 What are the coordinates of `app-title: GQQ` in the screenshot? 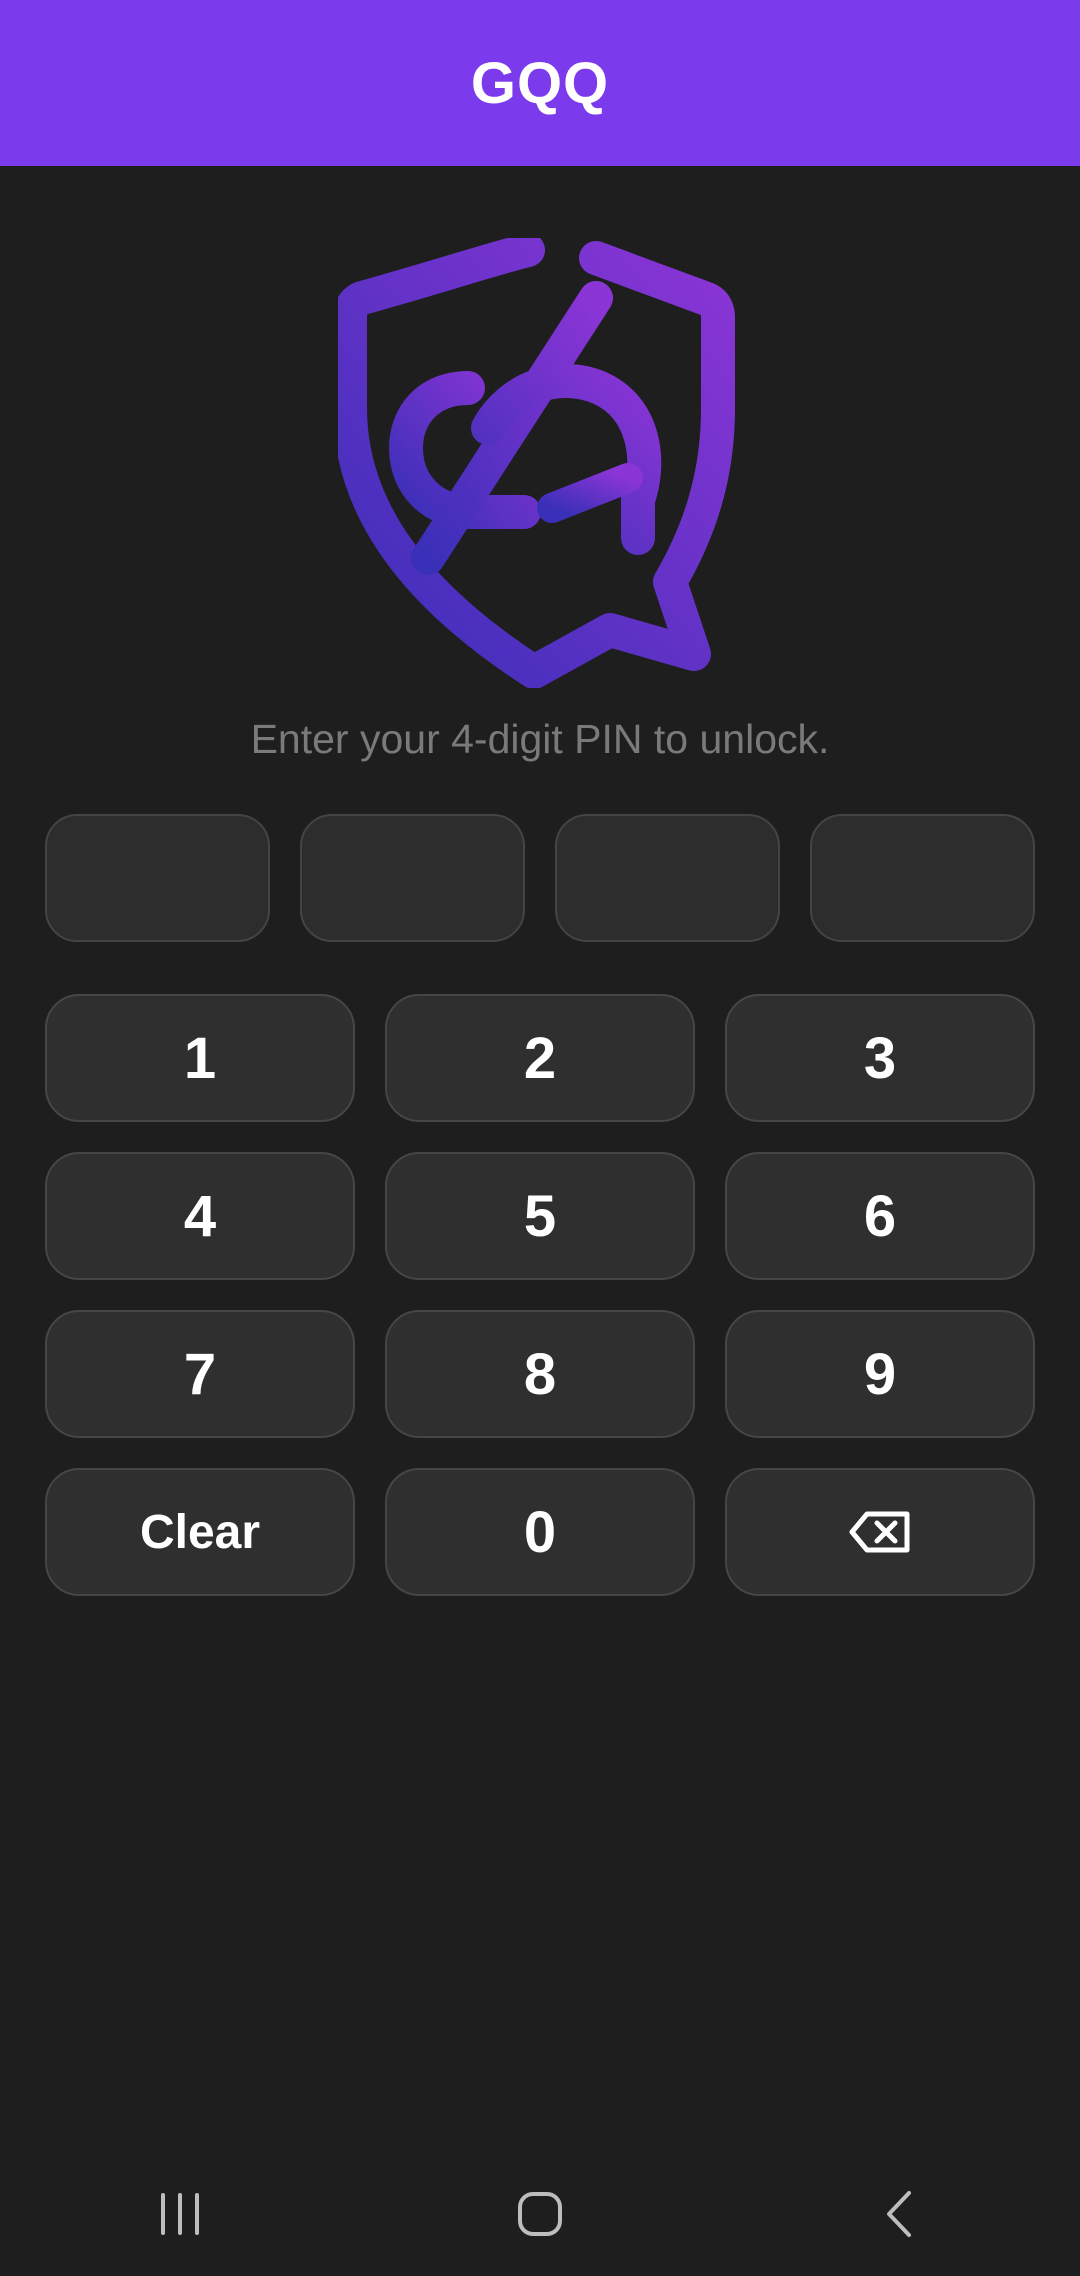 It's located at (540, 83).